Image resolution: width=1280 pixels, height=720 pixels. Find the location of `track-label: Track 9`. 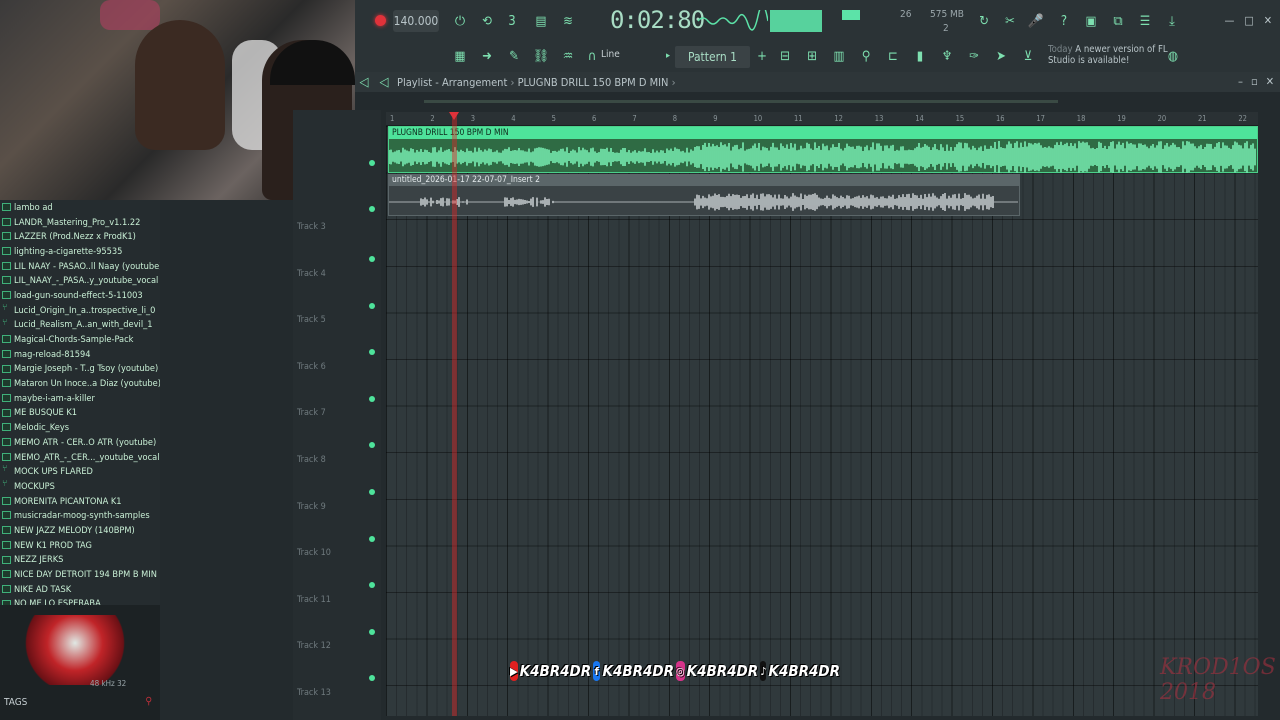

track-label: Track 9 is located at coordinates (311, 507).